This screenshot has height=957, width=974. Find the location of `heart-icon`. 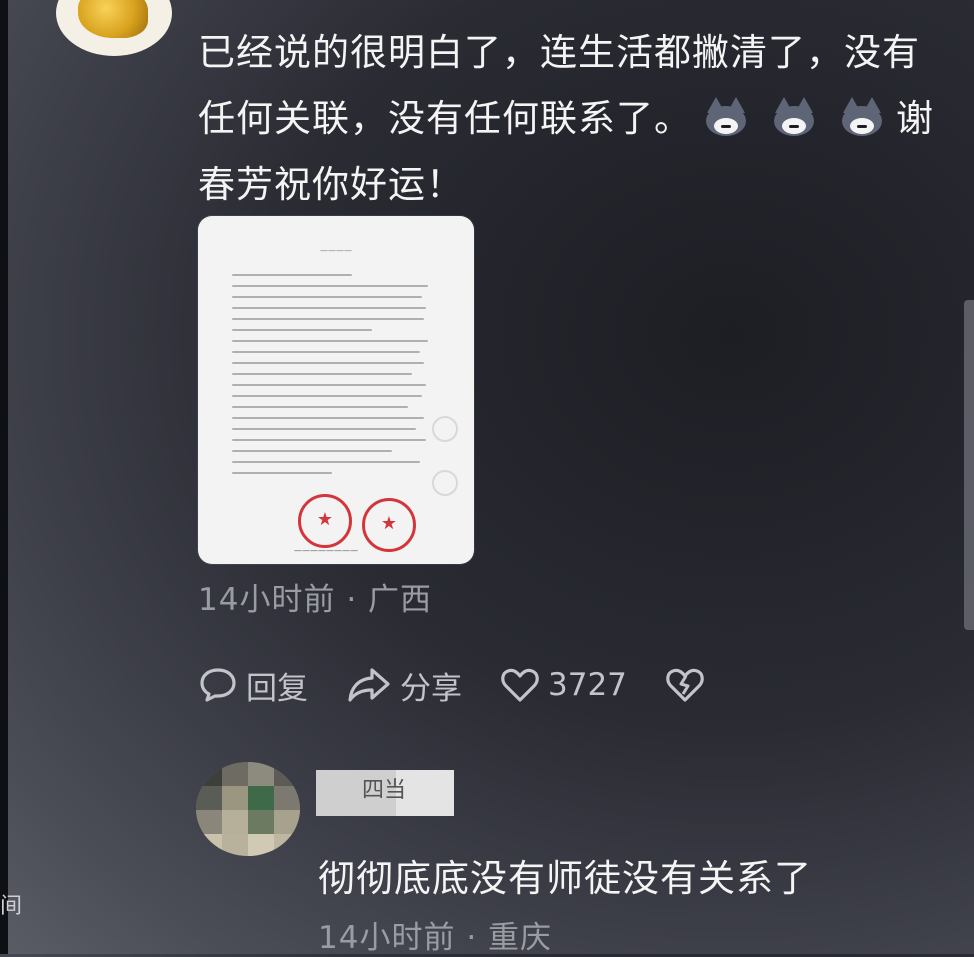

heart-icon is located at coordinates (520, 685).